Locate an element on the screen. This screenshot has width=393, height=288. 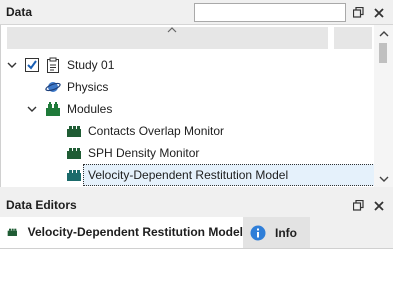
editor-content-area is located at coordinates (196, 268).